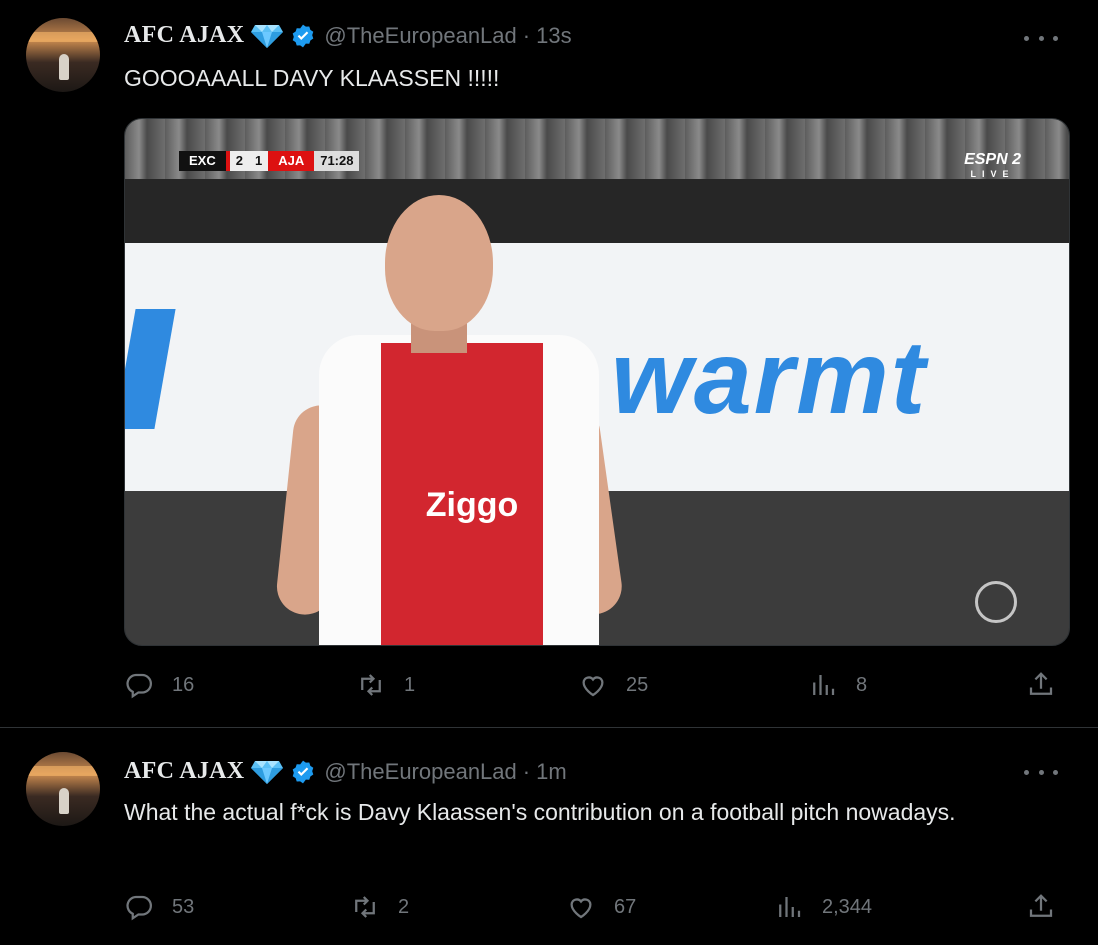 This screenshot has height=945, width=1098. What do you see at coordinates (239, 161) in the screenshot?
I see `home-score: 2` at bounding box center [239, 161].